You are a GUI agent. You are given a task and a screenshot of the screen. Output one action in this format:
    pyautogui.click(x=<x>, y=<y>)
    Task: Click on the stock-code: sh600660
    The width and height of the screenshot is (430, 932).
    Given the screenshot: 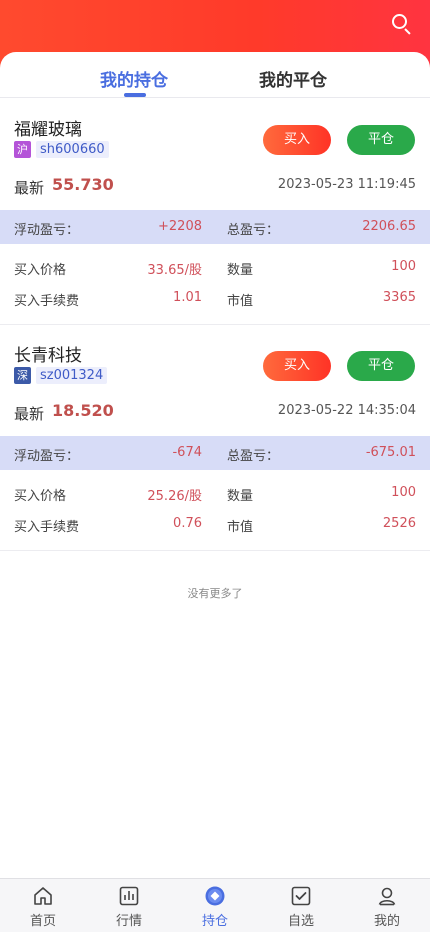 What is the action you would take?
    pyautogui.click(x=72, y=149)
    